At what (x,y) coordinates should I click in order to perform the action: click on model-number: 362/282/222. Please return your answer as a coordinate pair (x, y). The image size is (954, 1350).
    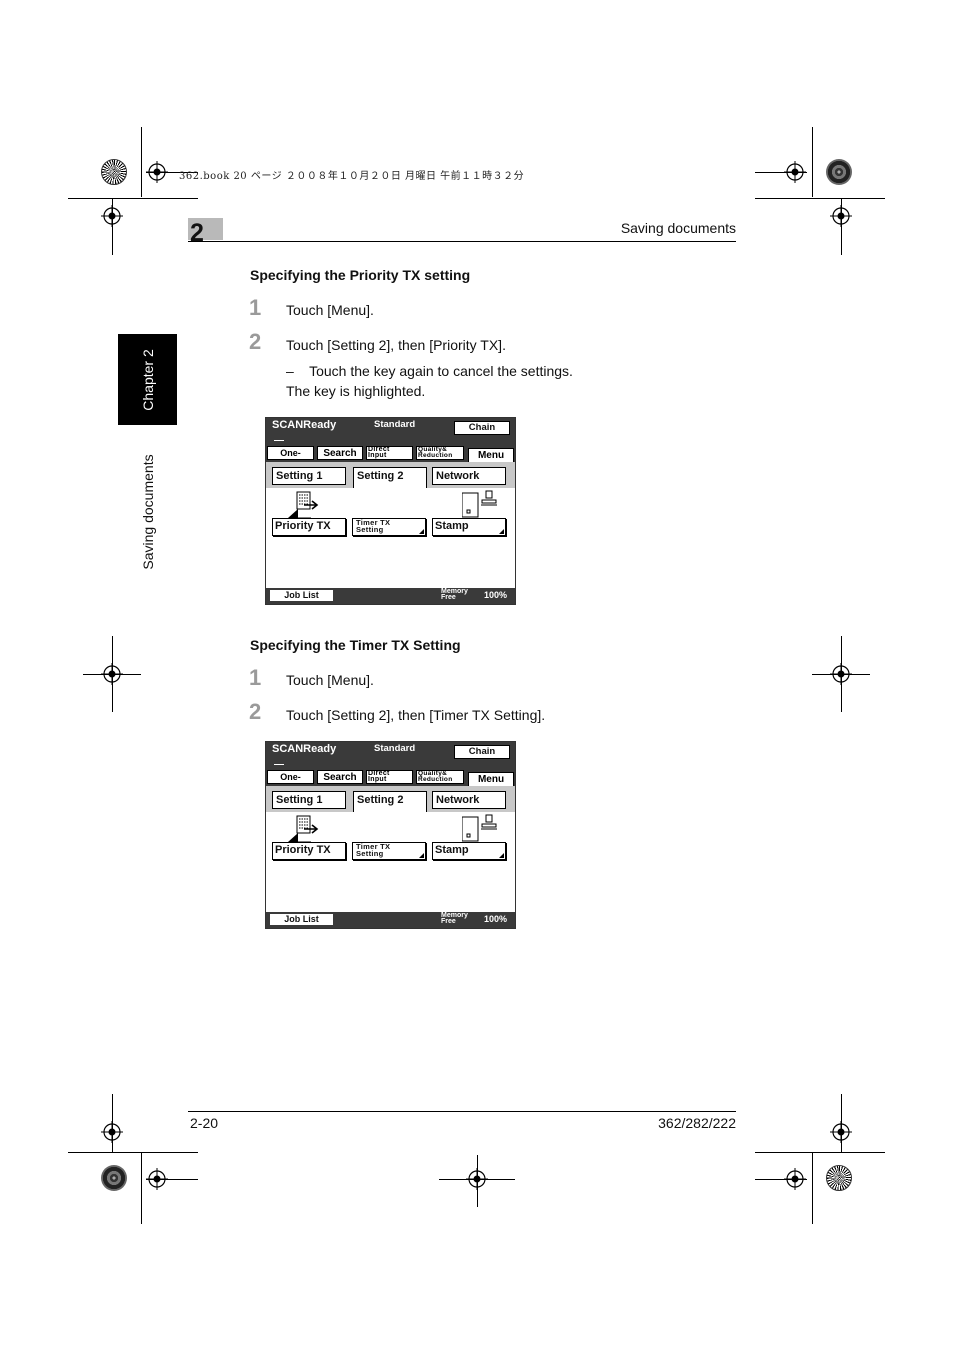
    Looking at the image, I should click on (697, 1123).